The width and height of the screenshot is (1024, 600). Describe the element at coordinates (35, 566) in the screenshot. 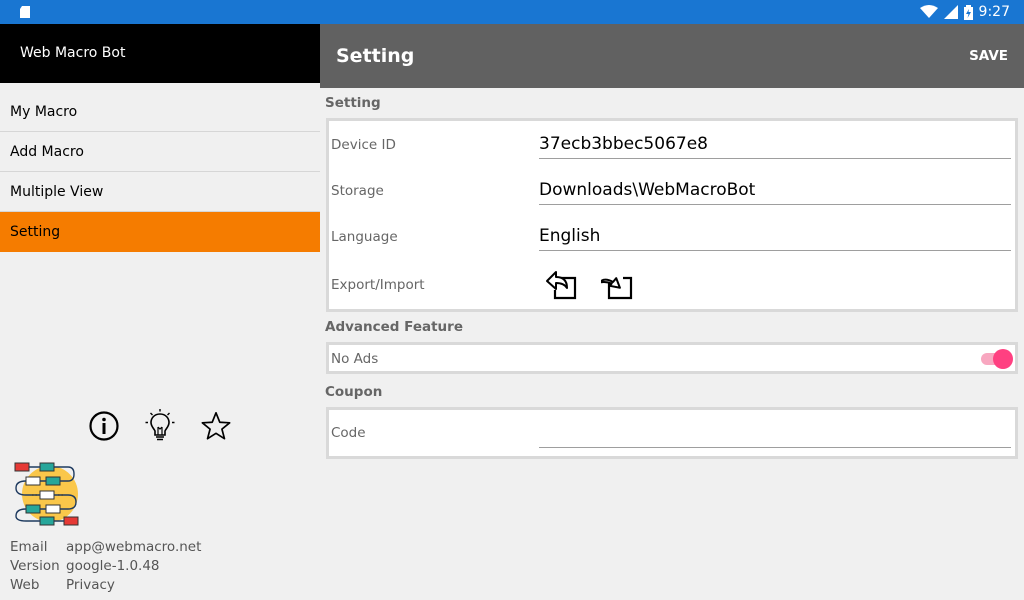

I see `version-label: Version` at that location.